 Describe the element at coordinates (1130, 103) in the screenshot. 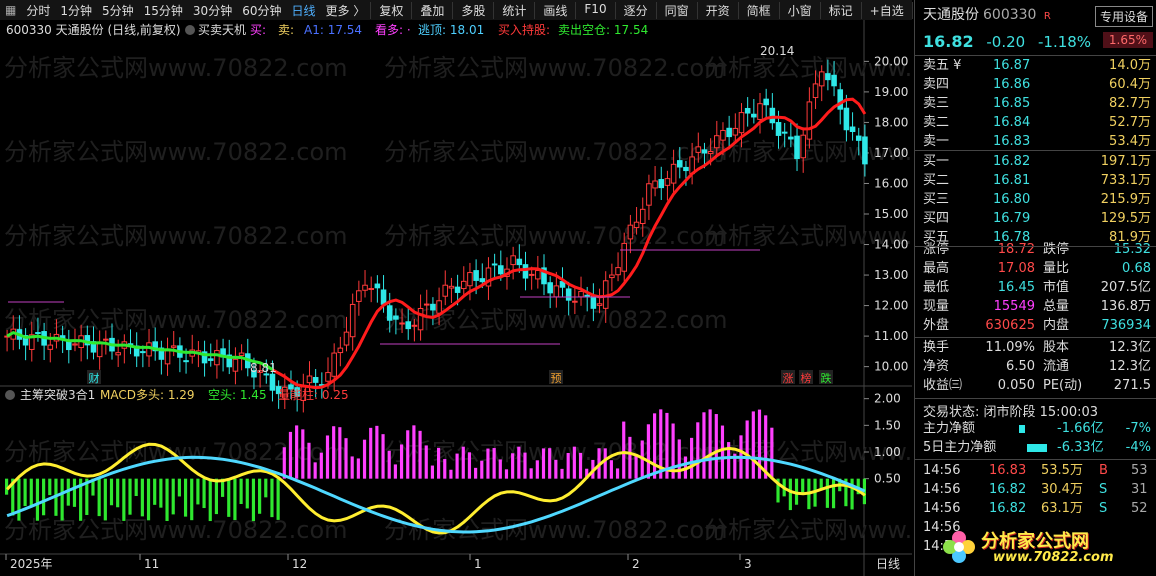

I see `asks-vol: 82.7万` at that location.